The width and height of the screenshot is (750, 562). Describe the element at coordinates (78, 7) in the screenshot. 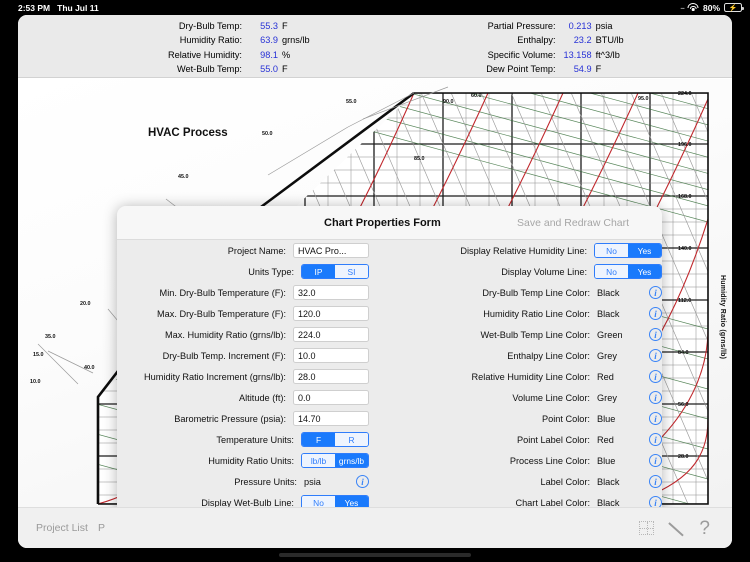

I see `status-date: Thu Jul 11` at that location.